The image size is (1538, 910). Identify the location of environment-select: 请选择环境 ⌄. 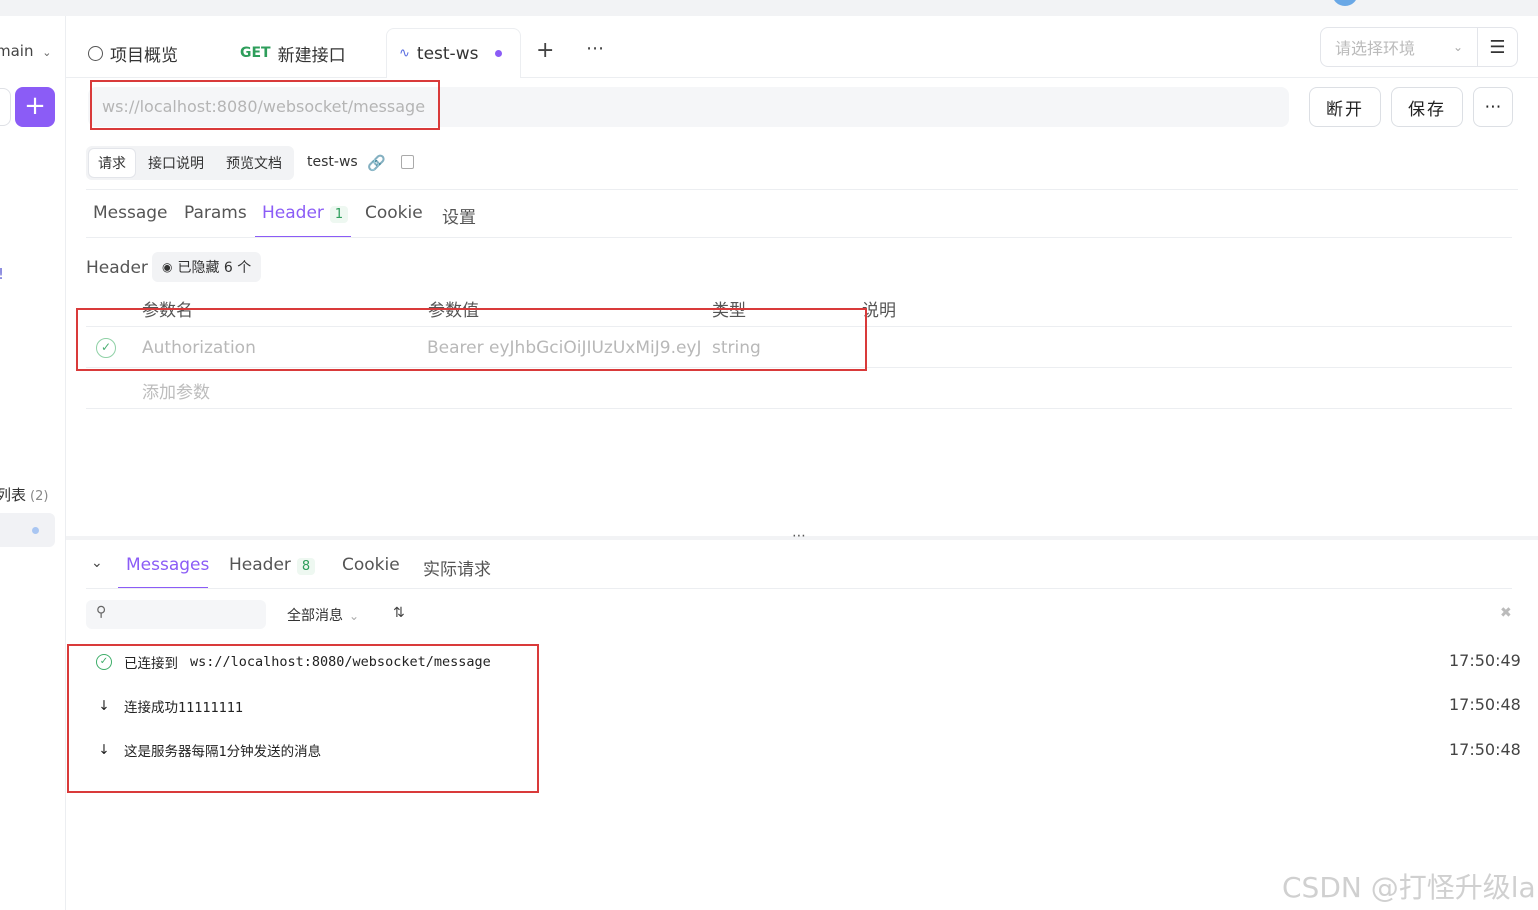
(1399, 47).